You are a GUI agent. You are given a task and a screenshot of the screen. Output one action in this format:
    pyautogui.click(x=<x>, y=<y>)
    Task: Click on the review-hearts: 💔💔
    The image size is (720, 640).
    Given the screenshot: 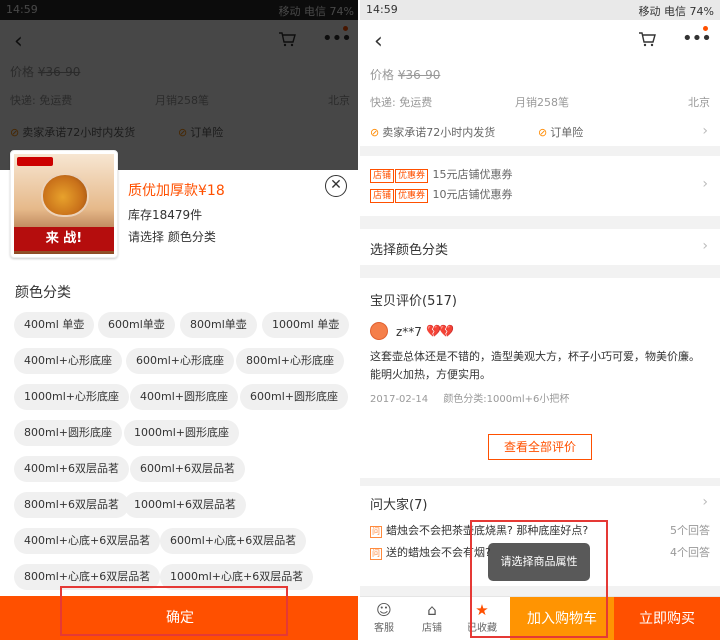 What is the action you would take?
    pyautogui.click(x=440, y=331)
    